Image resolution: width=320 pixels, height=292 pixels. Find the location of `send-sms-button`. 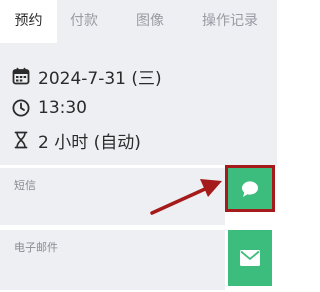

send-sms-button is located at coordinates (250, 188).